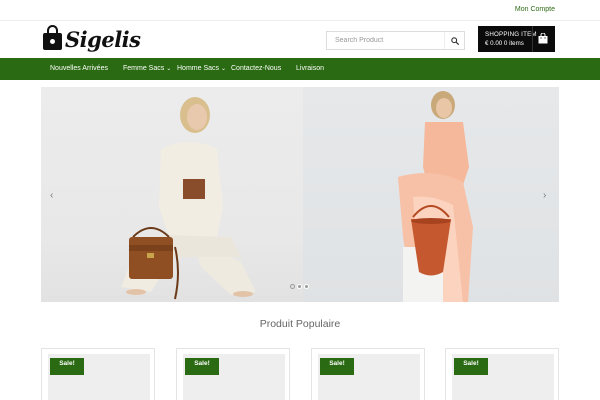 The width and height of the screenshot is (600, 400). What do you see at coordinates (543, 38) in the screenshot?
I see `shopping-bag-icon` at bounding box center [543, 38].